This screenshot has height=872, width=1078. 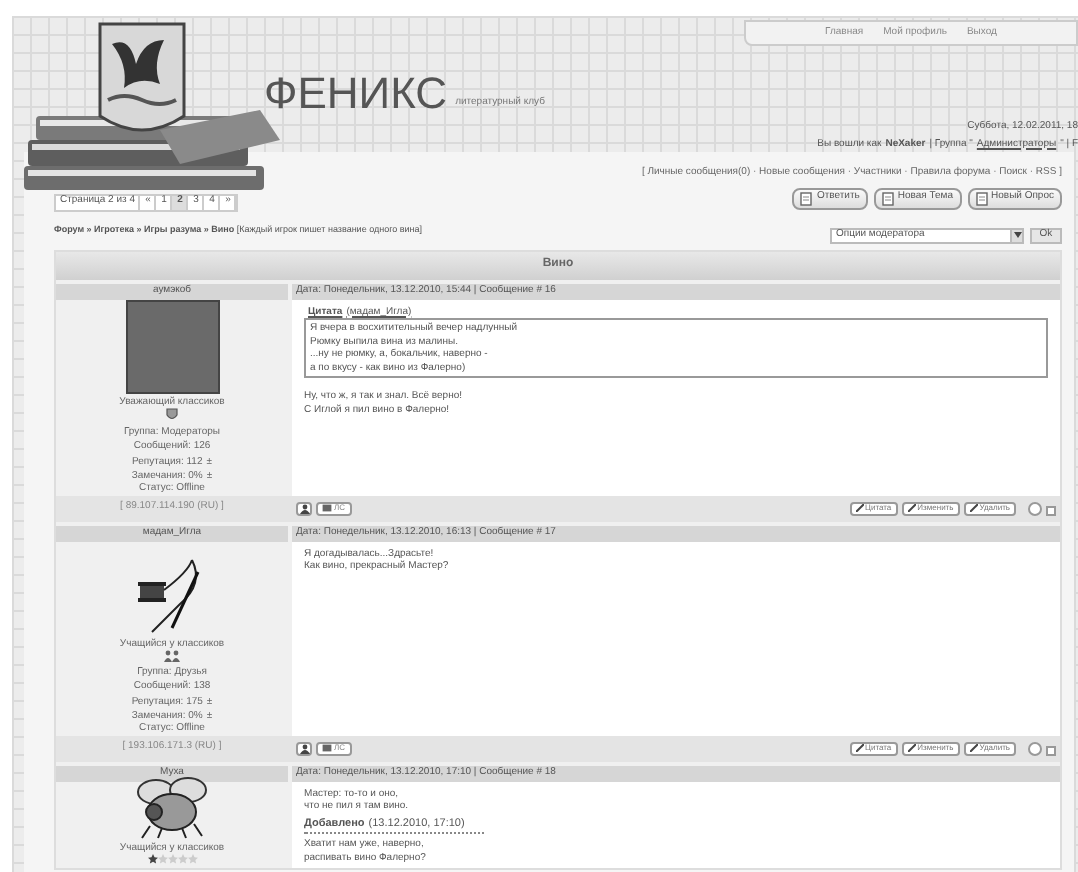 I want to click on photo-placeholder, so click(x=172, y=346).